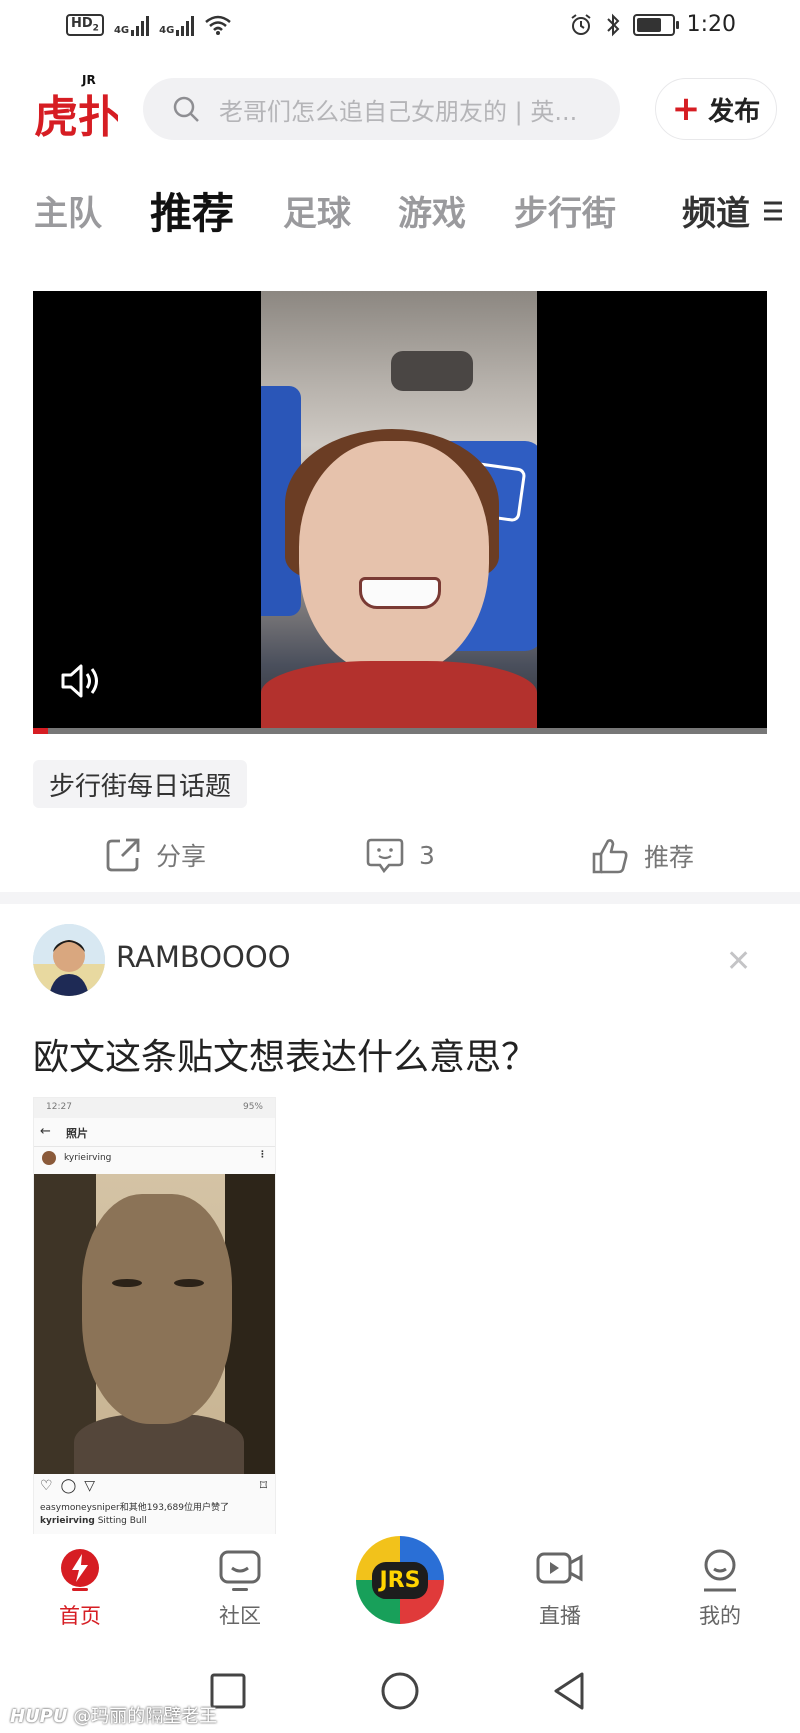  I want to click on share-label: 分享, so click(181, 856).